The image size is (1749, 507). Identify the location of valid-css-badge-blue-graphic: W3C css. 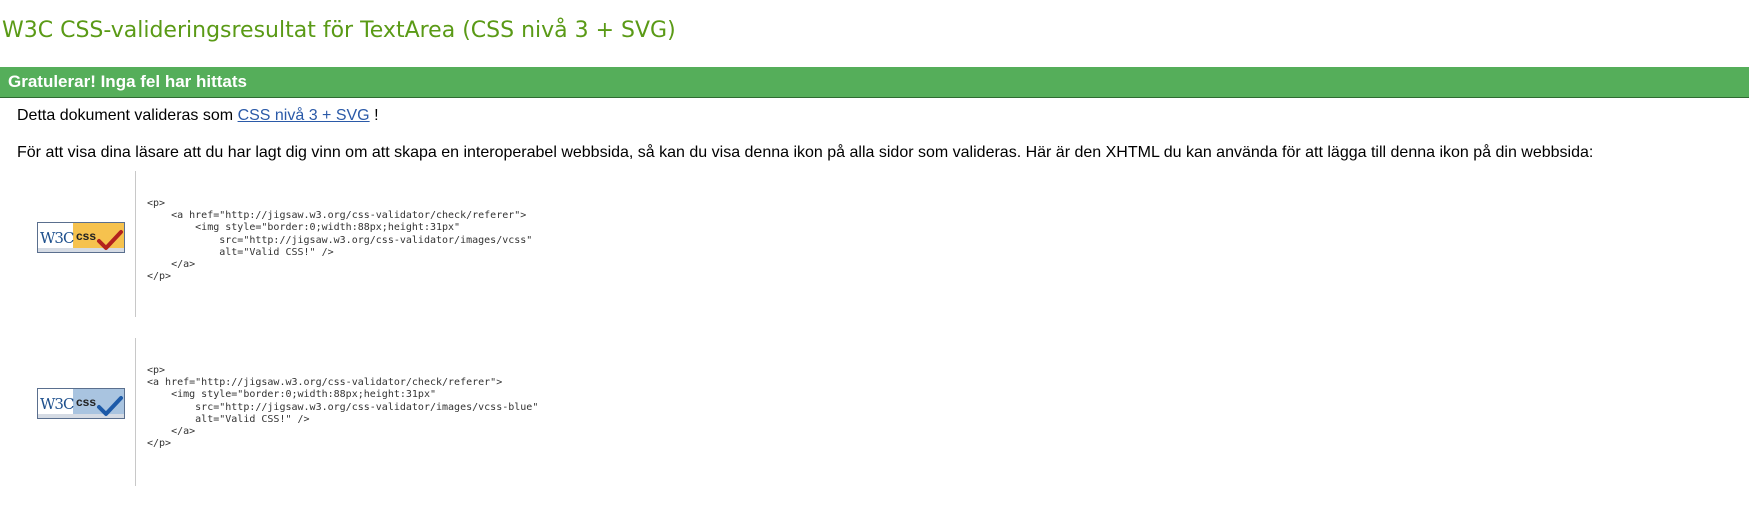
(81, 403).